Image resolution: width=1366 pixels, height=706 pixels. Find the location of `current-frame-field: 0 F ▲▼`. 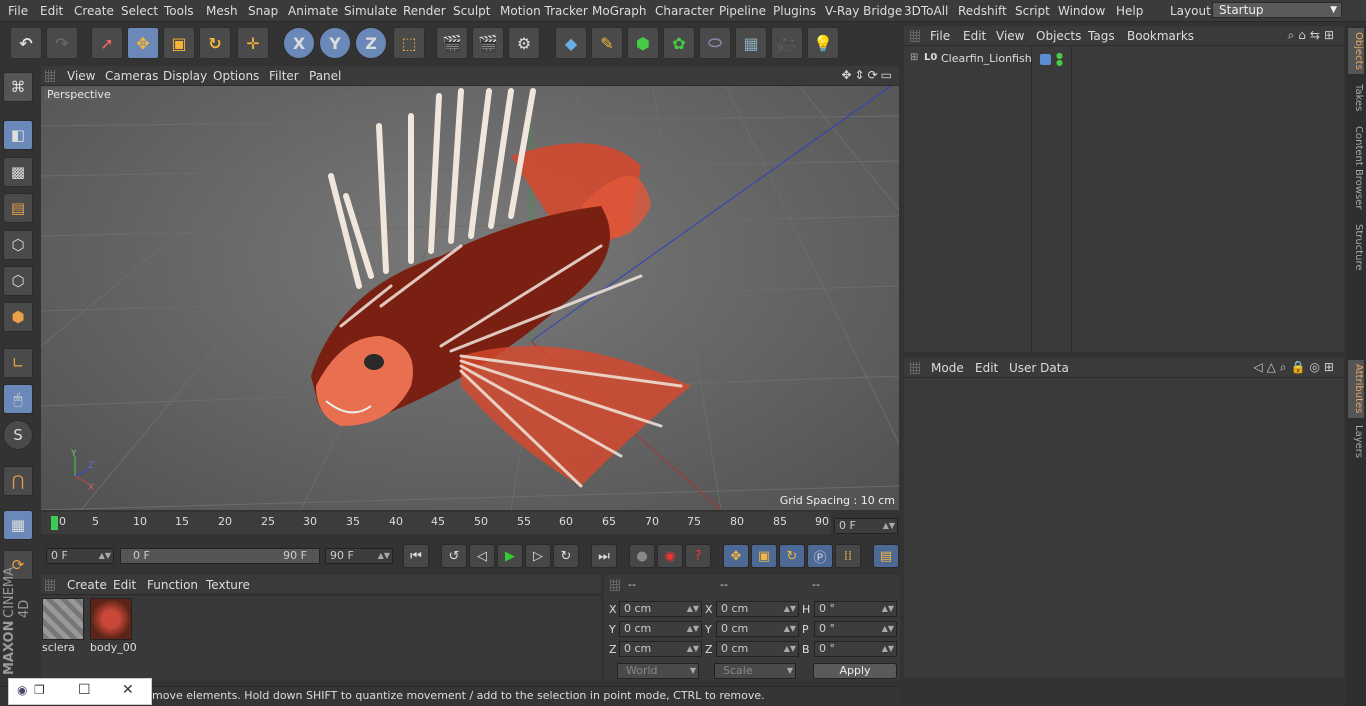

current-frame-field: 0 F ▲▼ is located at coordinates (866, 526).